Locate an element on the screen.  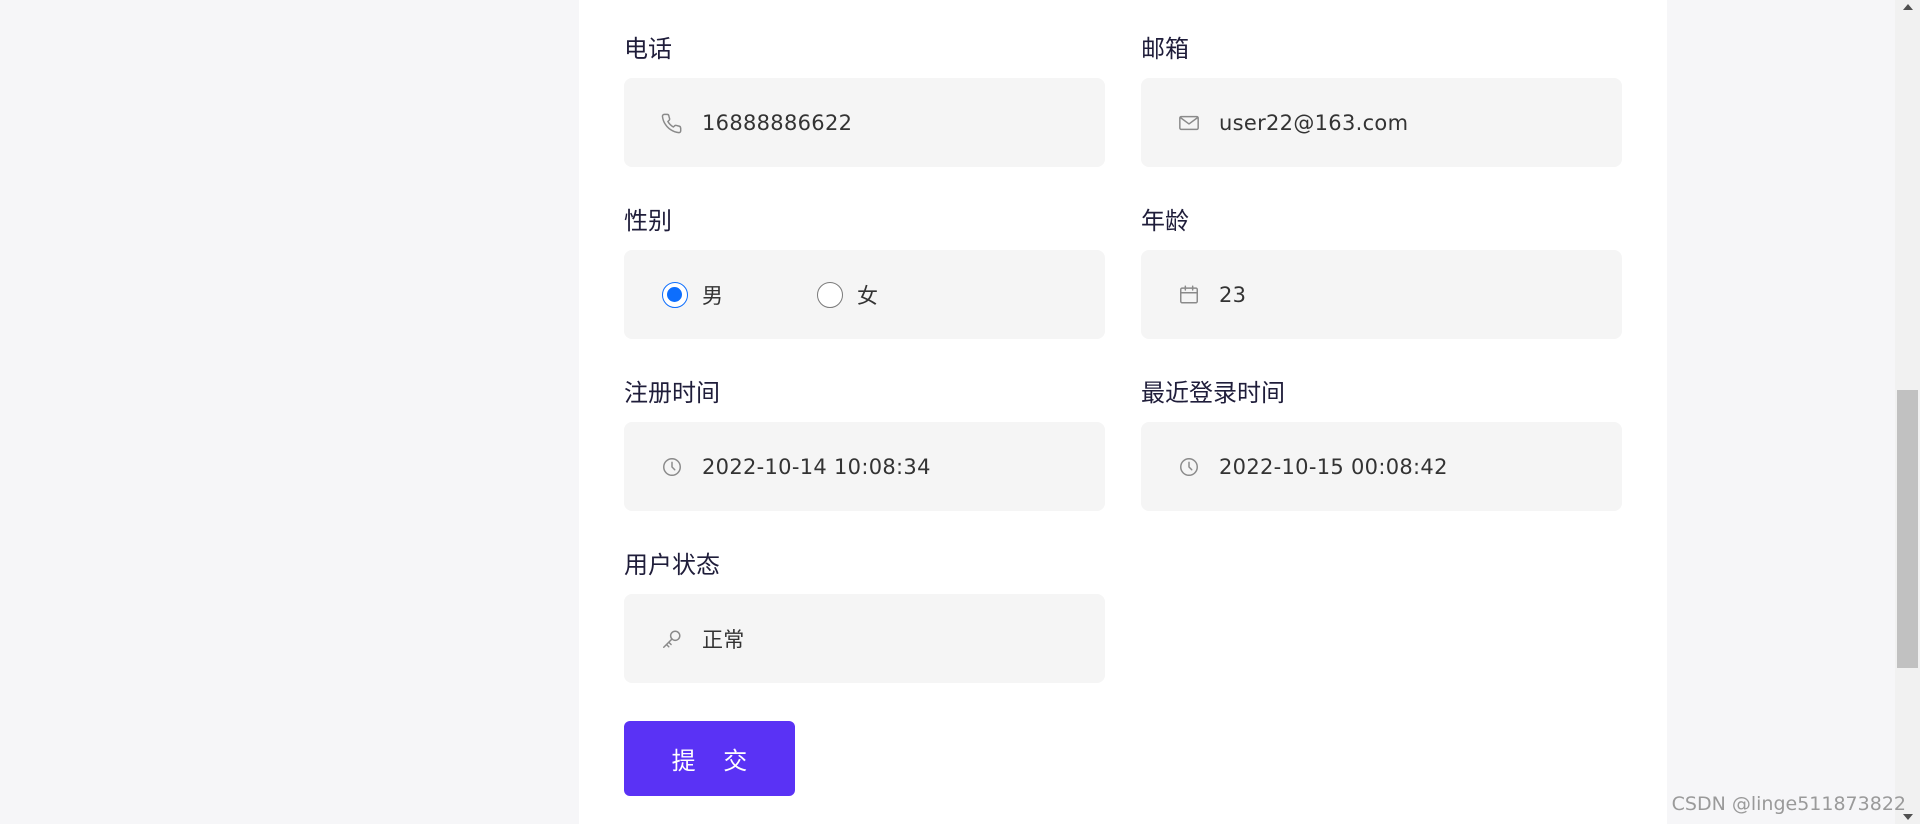
email-label: 邮箱 is located at coordinates (1165, 49).